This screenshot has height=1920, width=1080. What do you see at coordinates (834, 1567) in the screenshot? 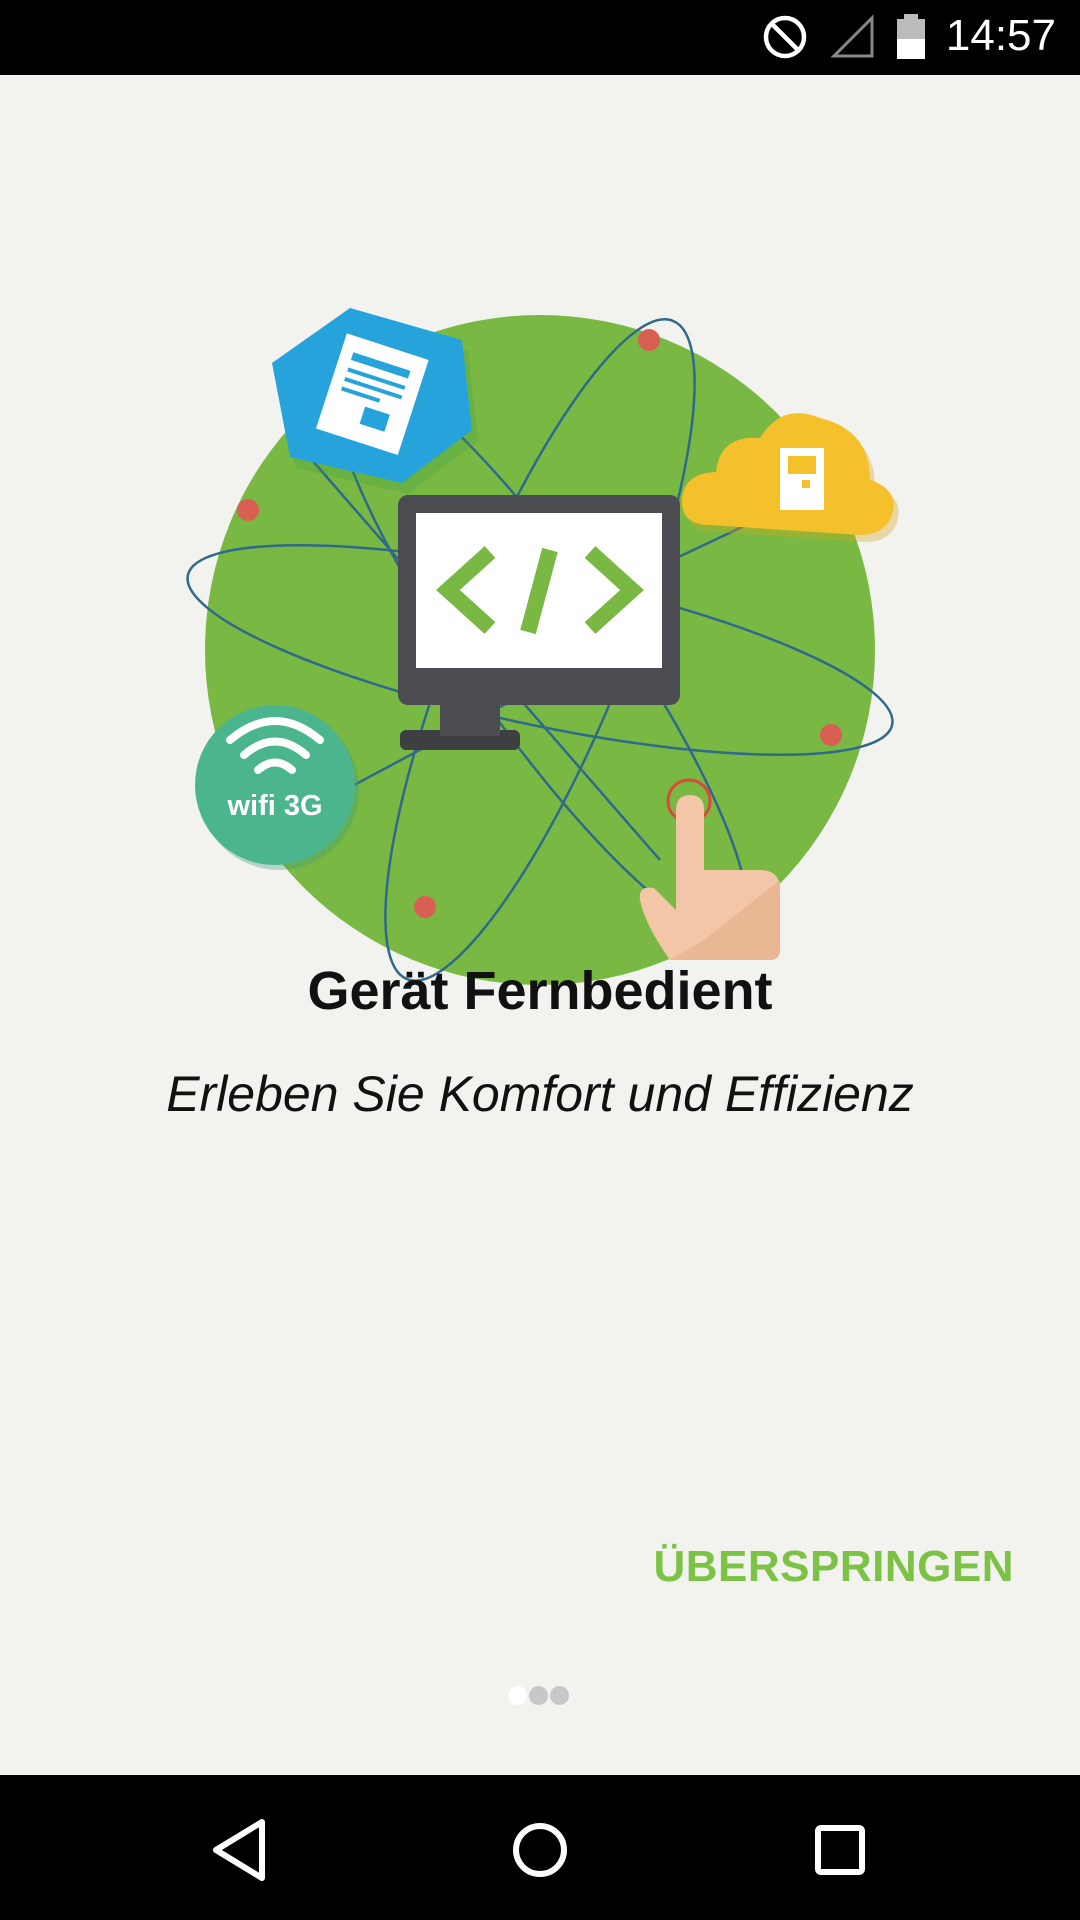
I see `skip-button: ÜBERSPRINGEN` at bounding box center [834, 1567].